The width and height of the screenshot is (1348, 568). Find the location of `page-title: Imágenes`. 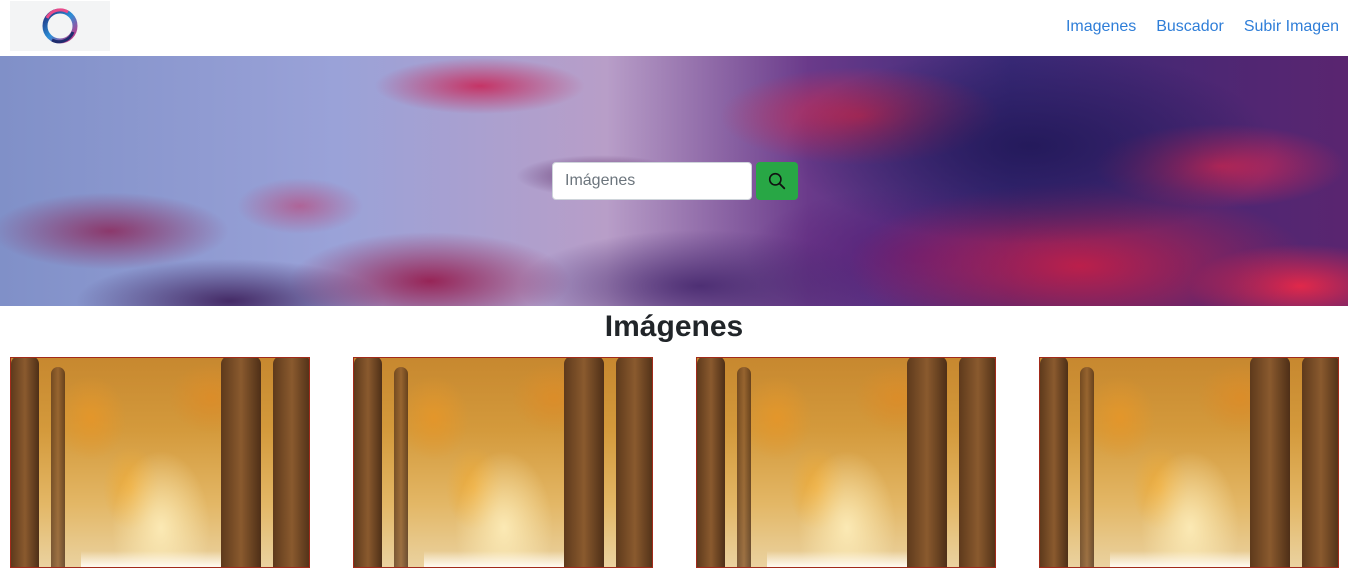

page-title: Imágenes is located at coordinates (674, 326).